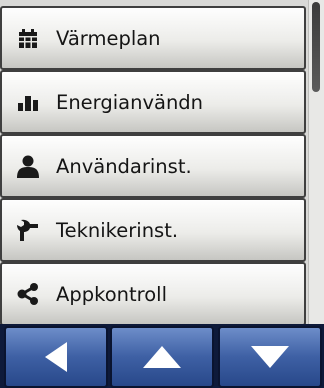 The width and height of the screenshot is (324, 388). I want to click on triangle-down-icon, so click(270, 357).